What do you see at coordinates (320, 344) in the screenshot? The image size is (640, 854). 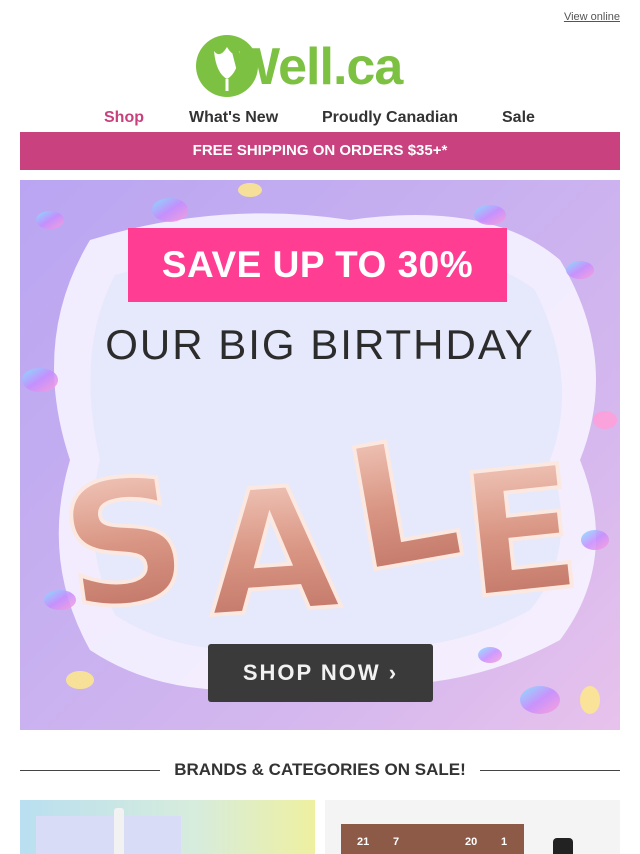 I see `hero-headline: OUR BIG BIRTHDAY` at bounding box center [320, 344].